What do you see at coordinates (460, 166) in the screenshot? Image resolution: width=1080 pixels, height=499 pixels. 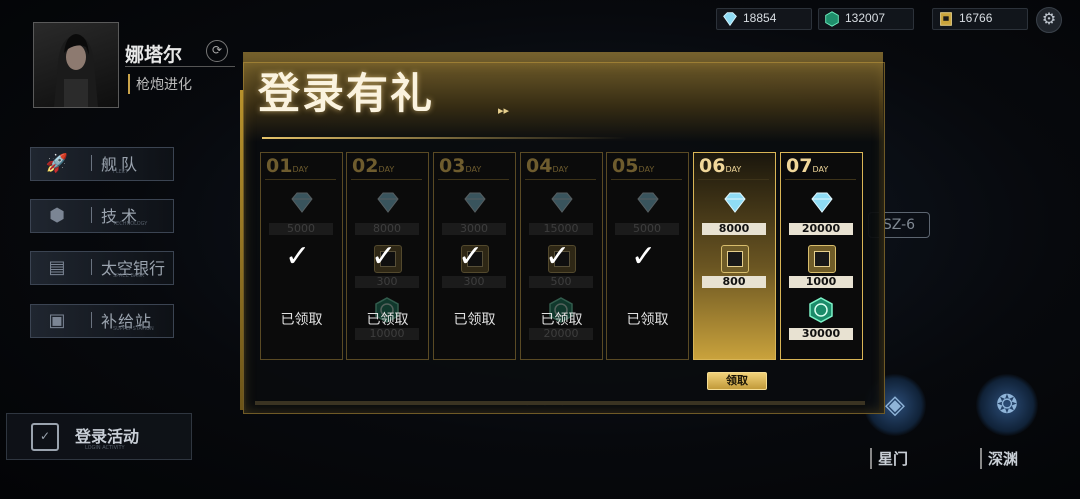 I see `day-number: 03DAY` at bounding box center [460, 166].